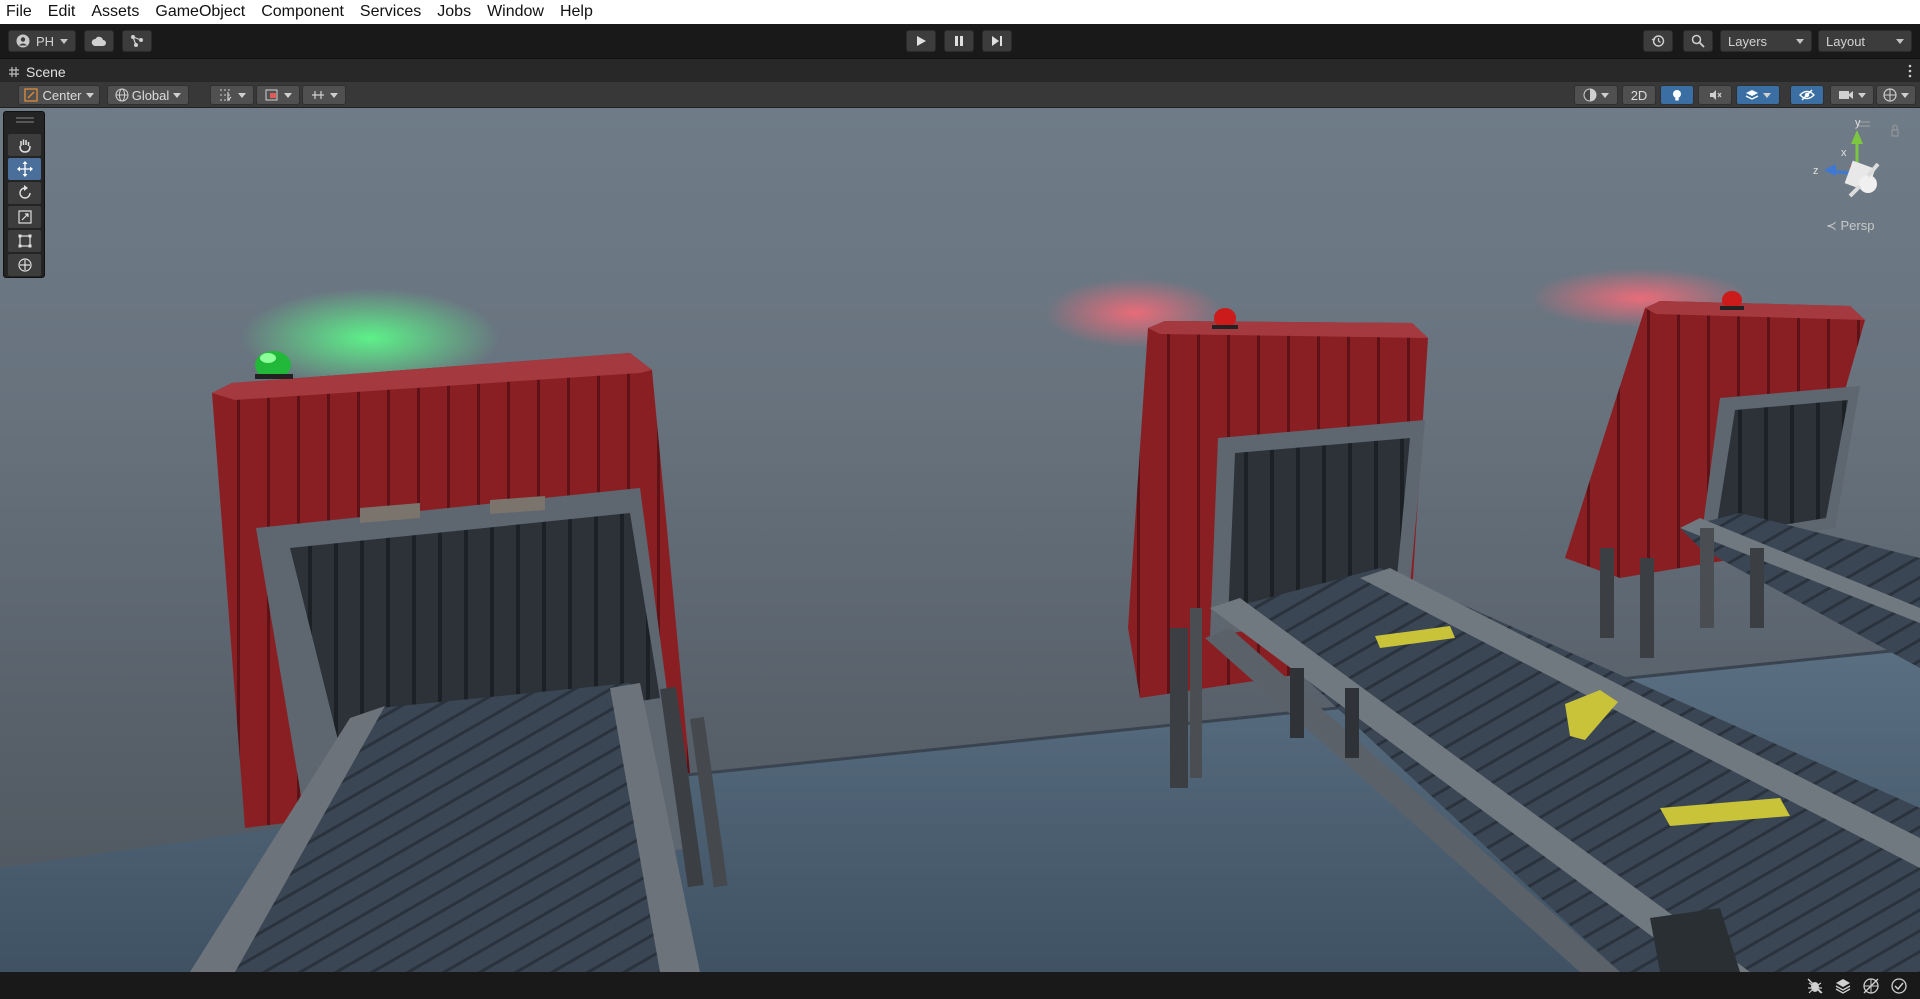 This screenshot has width=1920, height=999. I want to click on toggle-lighting-button, so click(1677, 95).